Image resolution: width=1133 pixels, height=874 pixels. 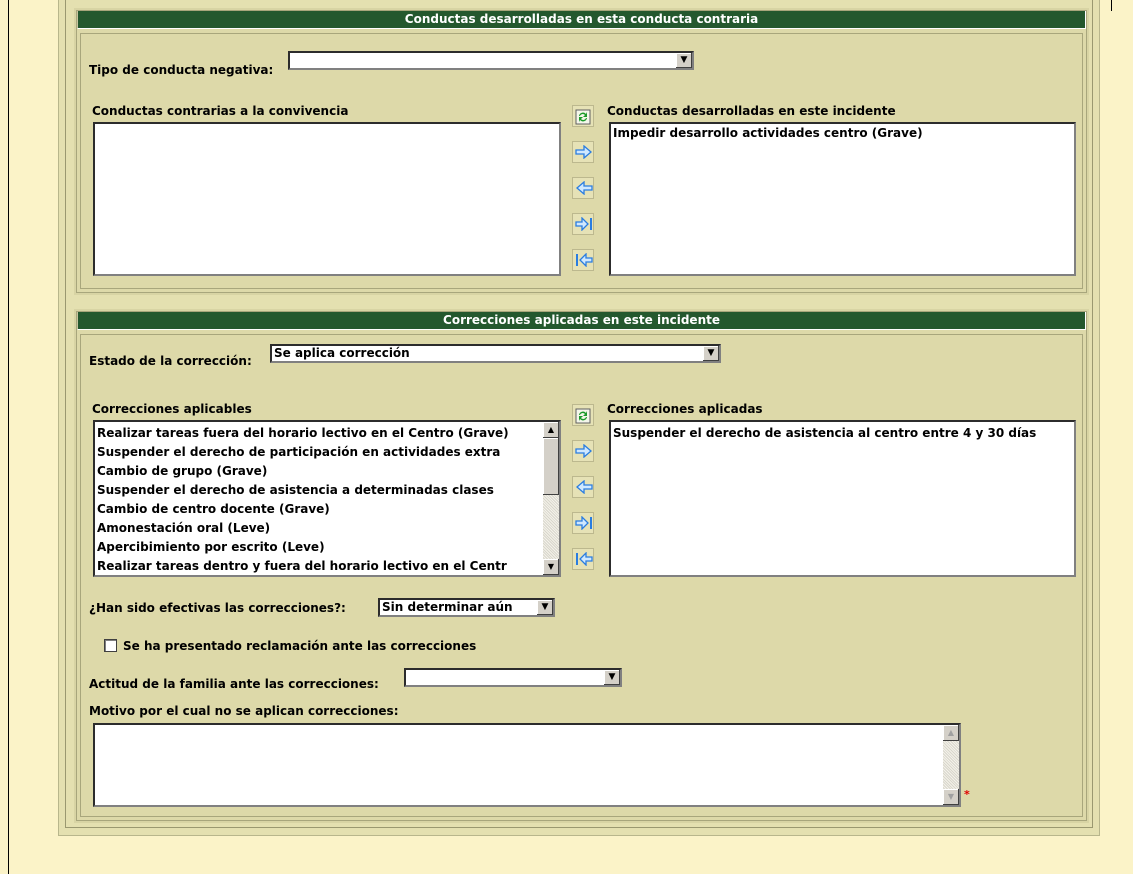 What do you see at coordinates (170, 361) in the screenshot?
I see `estado-correccion-label: Estado de la corrección:` at bounding box center [170, 361].